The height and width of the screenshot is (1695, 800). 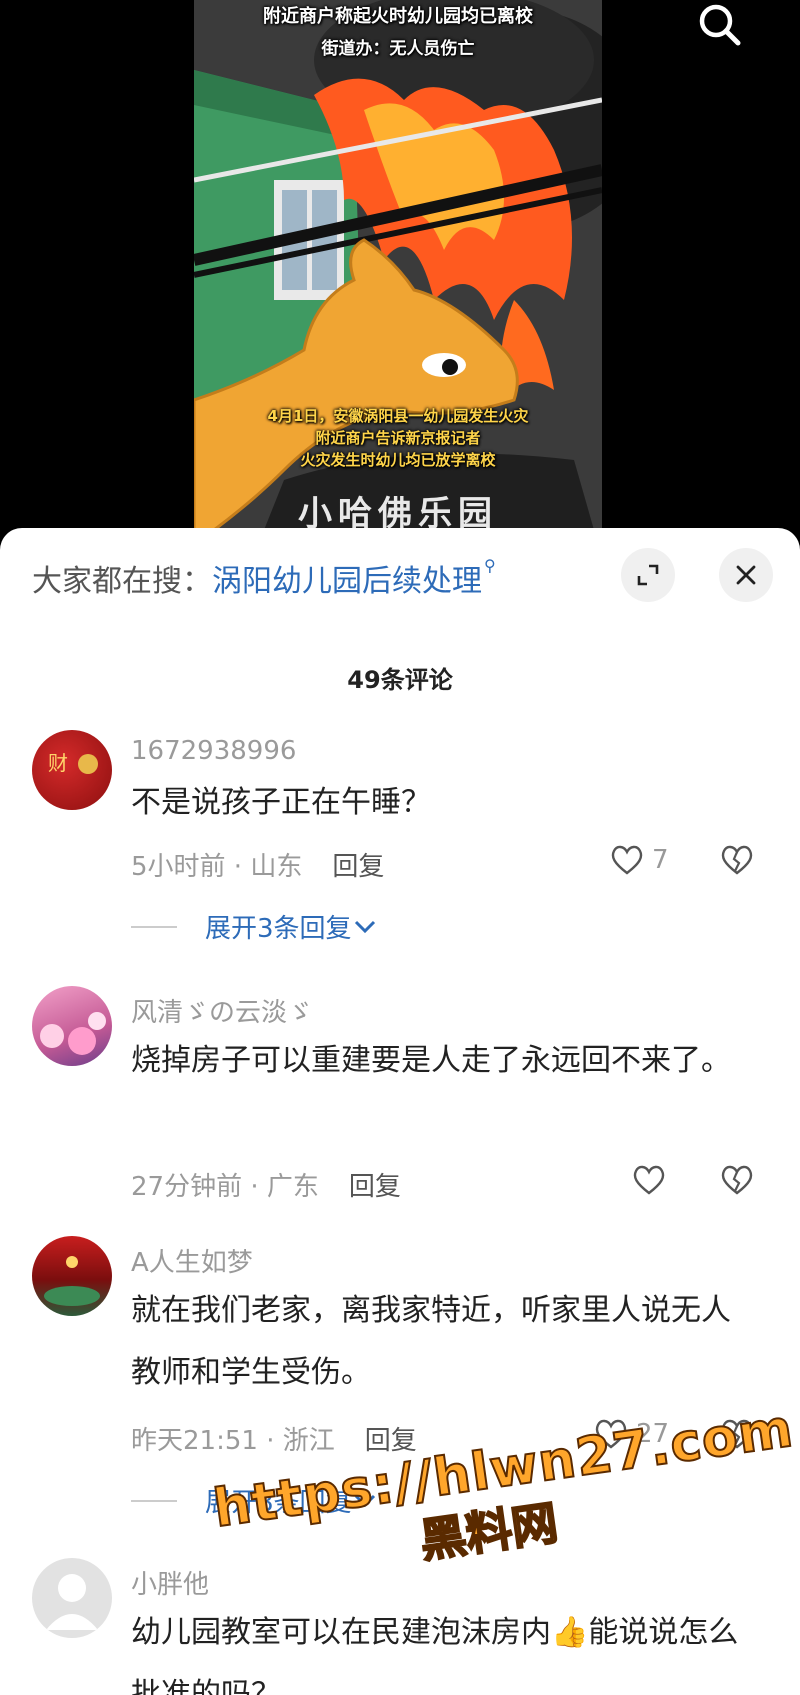 What do you see at coordinates (490, 565) in the screenshot?
I see `search-small-icon: ⚲` at bounding box center [490, 565].